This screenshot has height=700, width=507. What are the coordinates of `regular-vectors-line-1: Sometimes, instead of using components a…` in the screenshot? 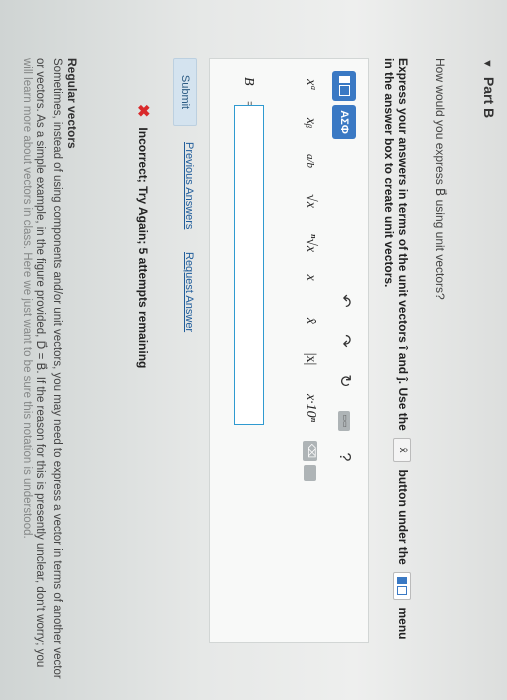 It's located at (57, 368).